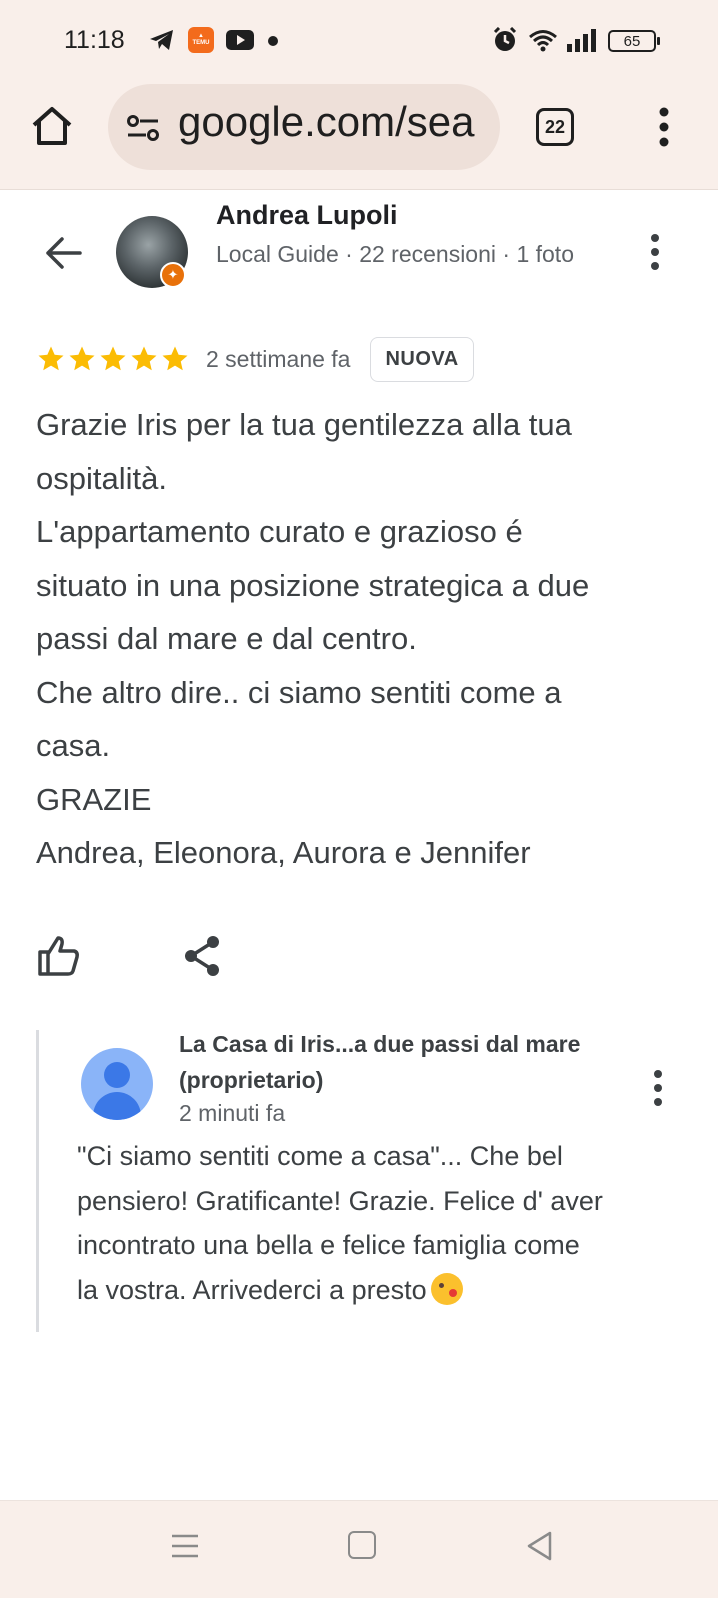 This screenshot has width=718, height=1598. Describe the element at coordinates (555, 127) in the screenshot. I see `tab-switcher-button: 22` at that location.